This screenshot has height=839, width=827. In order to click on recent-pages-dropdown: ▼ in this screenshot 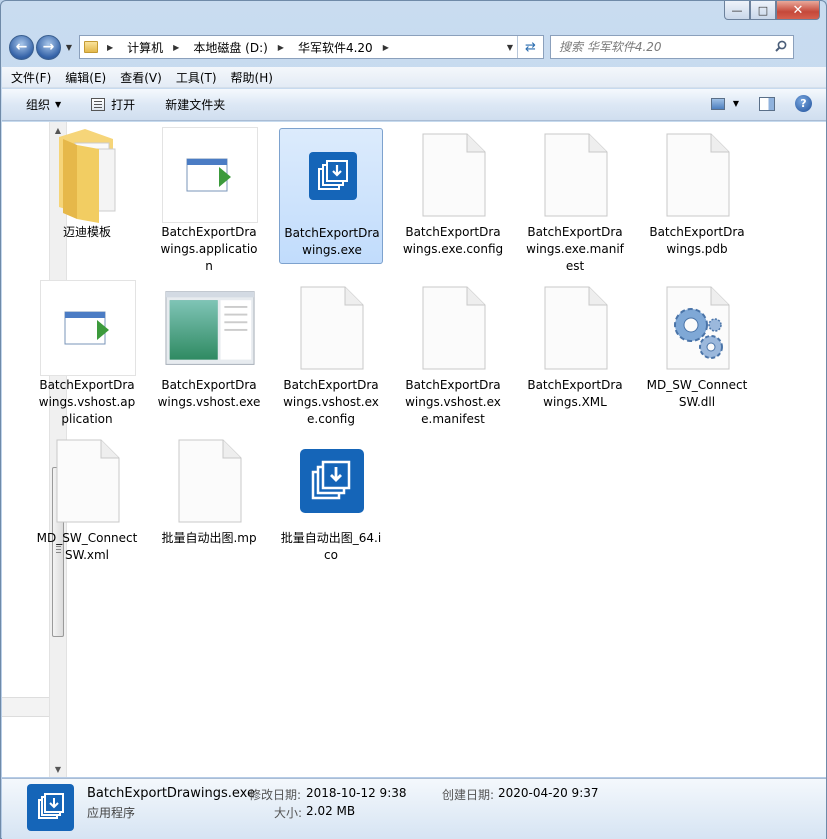, I will do `click(69, 47)`.